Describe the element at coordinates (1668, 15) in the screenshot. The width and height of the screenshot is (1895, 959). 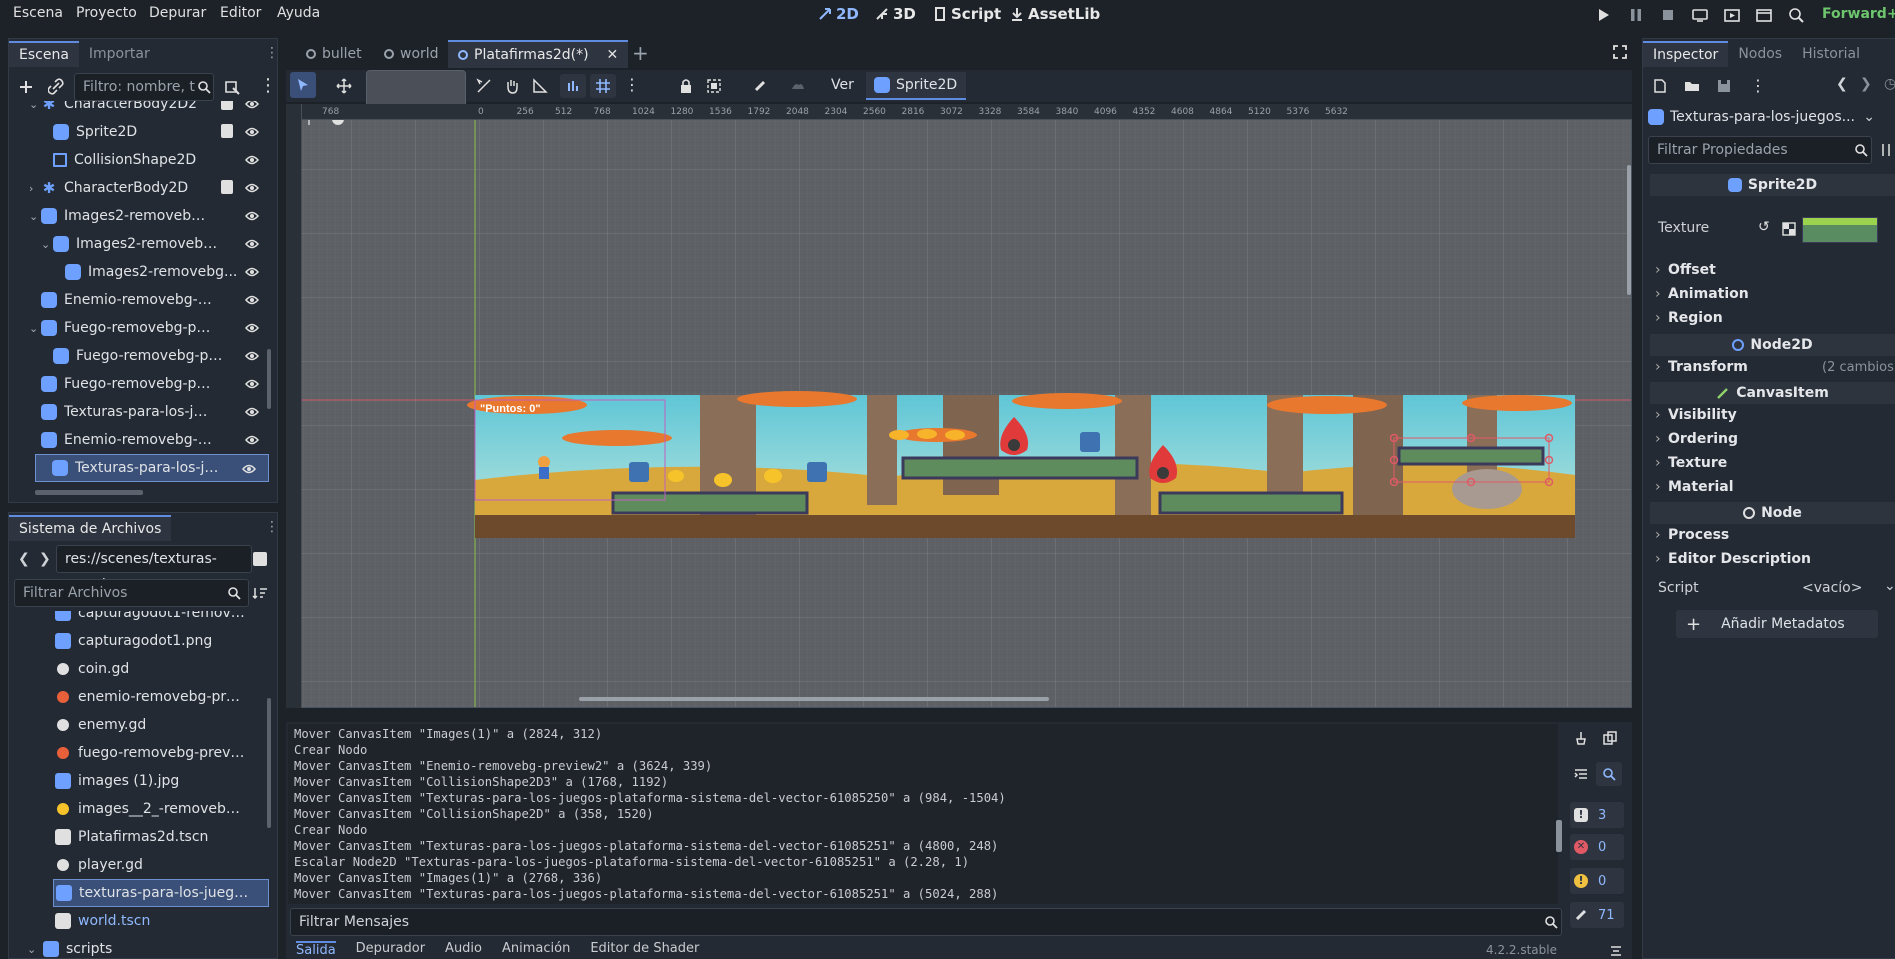
I see `stop-icon` at that location.